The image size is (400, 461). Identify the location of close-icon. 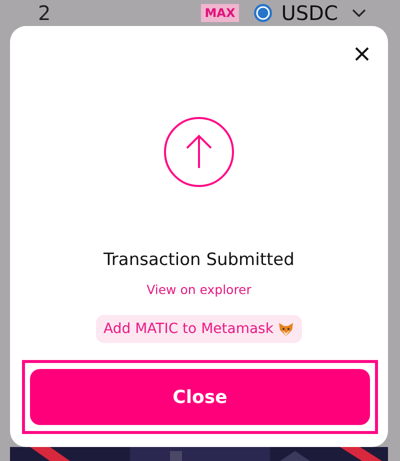
(362, 54).